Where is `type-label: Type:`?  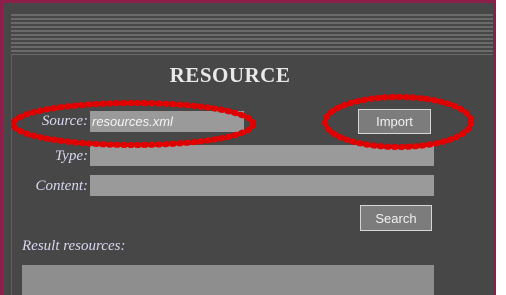 type-label: Type: is located at coordinates (71, 156).